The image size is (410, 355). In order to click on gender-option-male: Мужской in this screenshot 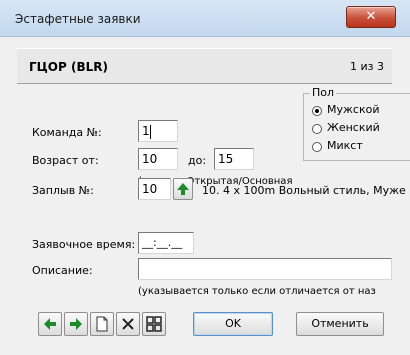, I will do `click(353, 109)`.